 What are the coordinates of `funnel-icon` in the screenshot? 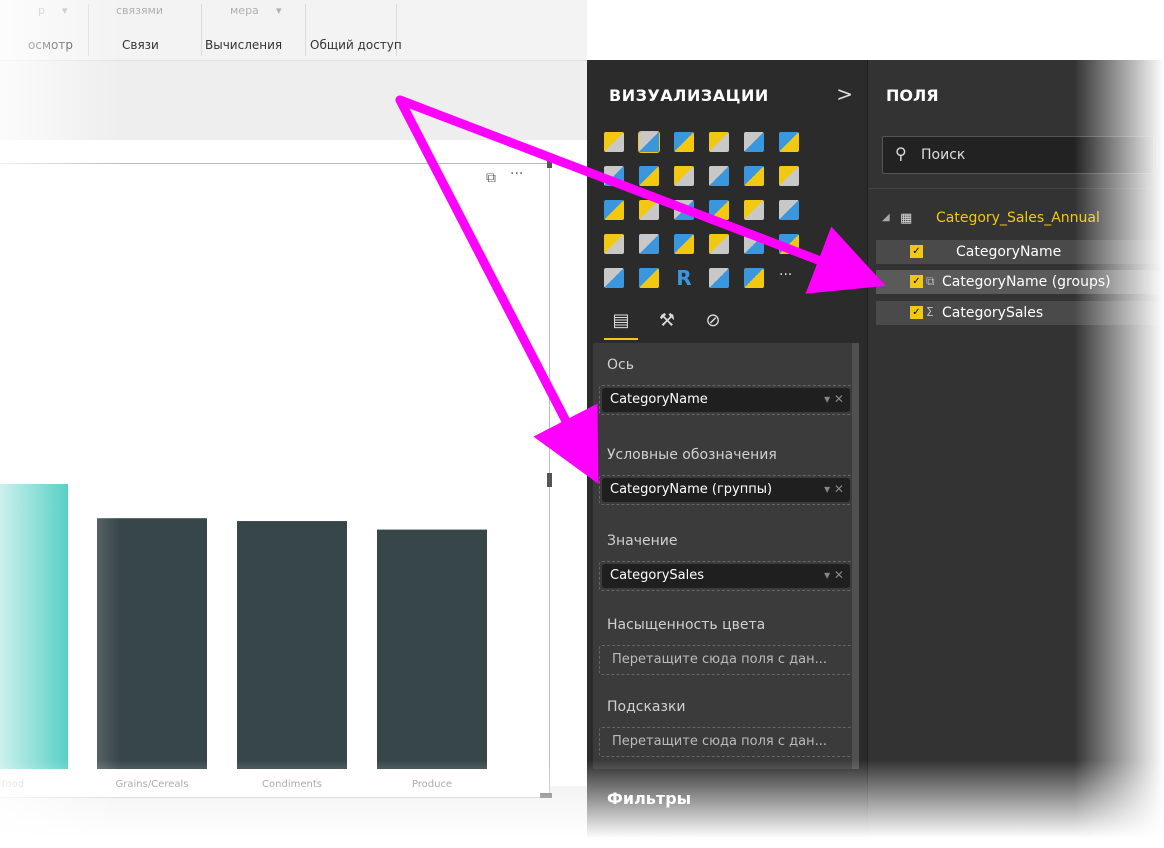 It's located at (649, 244).